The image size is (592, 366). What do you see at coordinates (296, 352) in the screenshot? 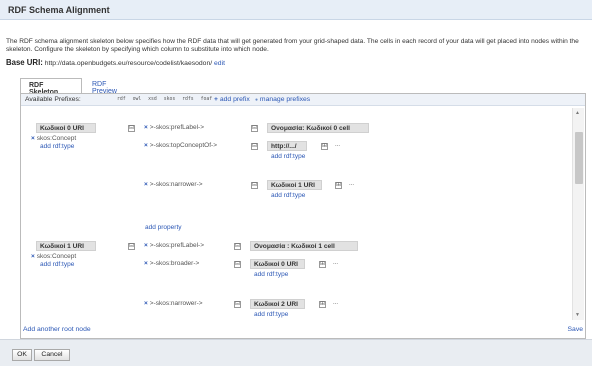
I see `dialog-footer: OK Cancel` at bounding box center [296, 352].